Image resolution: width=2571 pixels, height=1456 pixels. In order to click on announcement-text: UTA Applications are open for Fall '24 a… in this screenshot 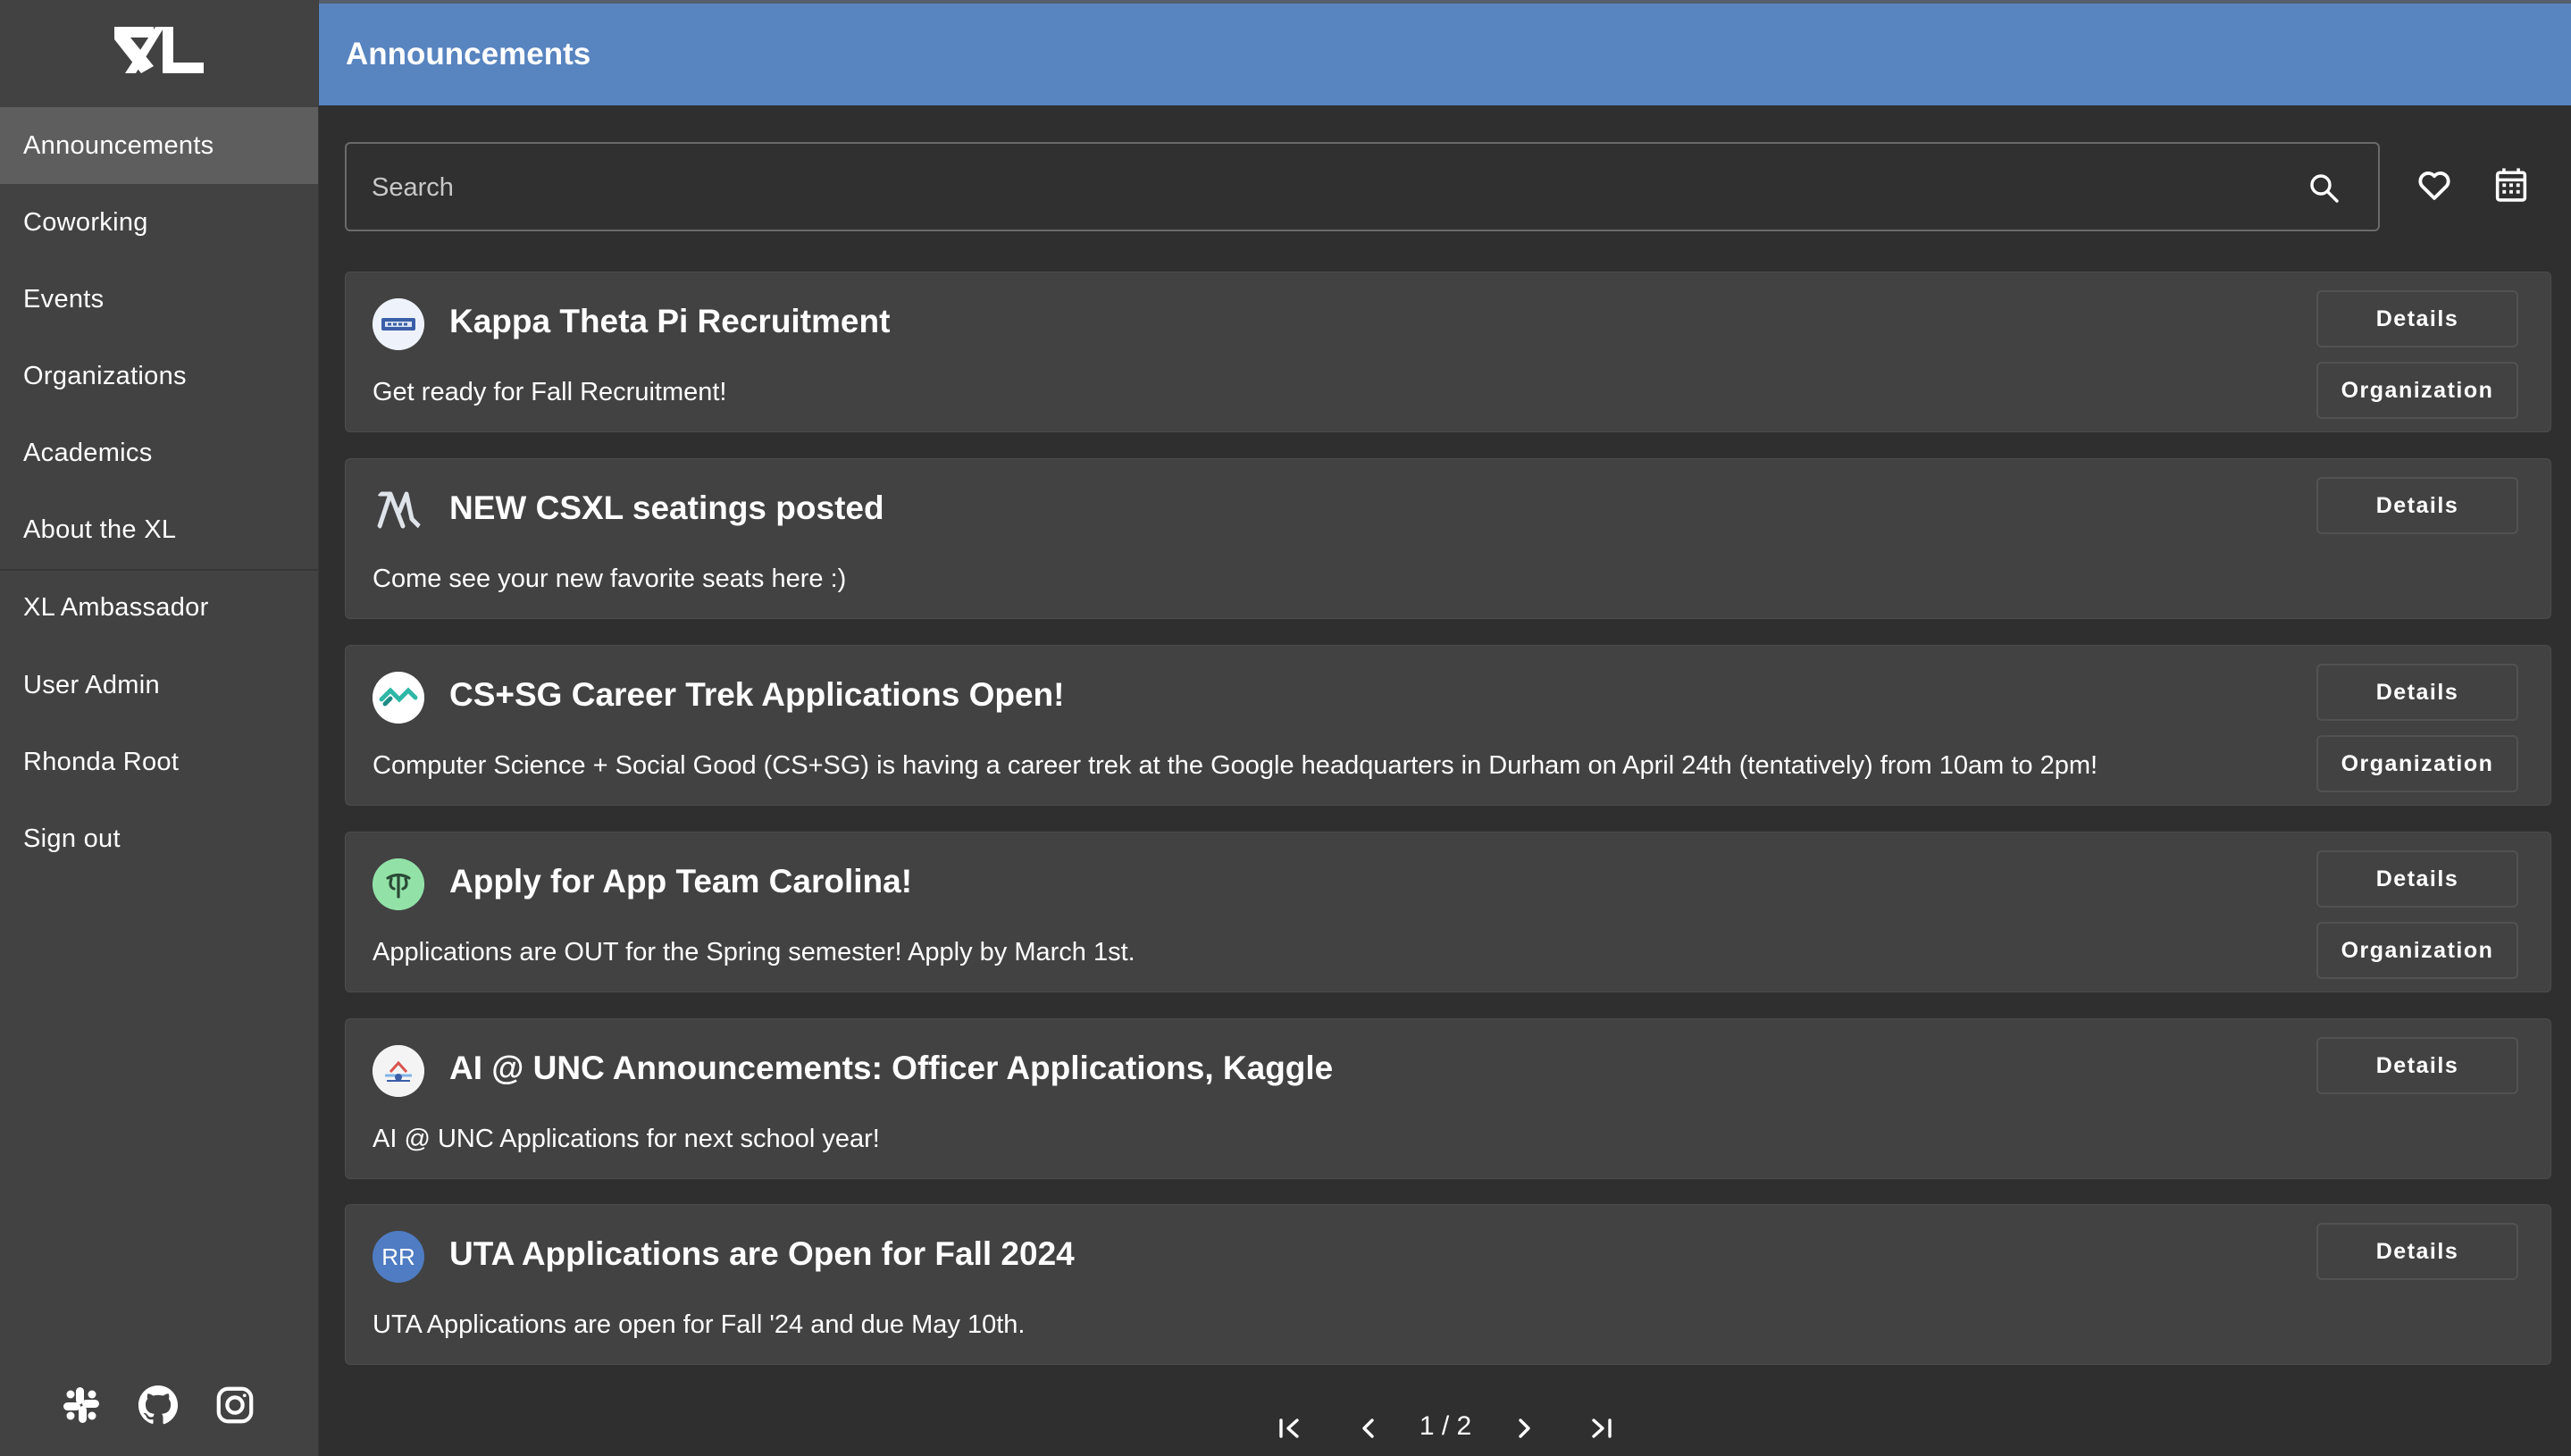, I will do `click(699, 1324)`.